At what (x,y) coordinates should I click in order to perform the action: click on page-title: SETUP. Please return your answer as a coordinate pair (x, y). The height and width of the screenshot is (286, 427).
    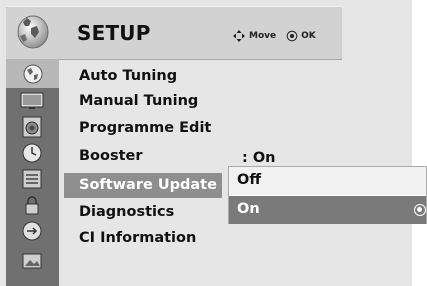
    Looking at the image, I should click on (114, 33).